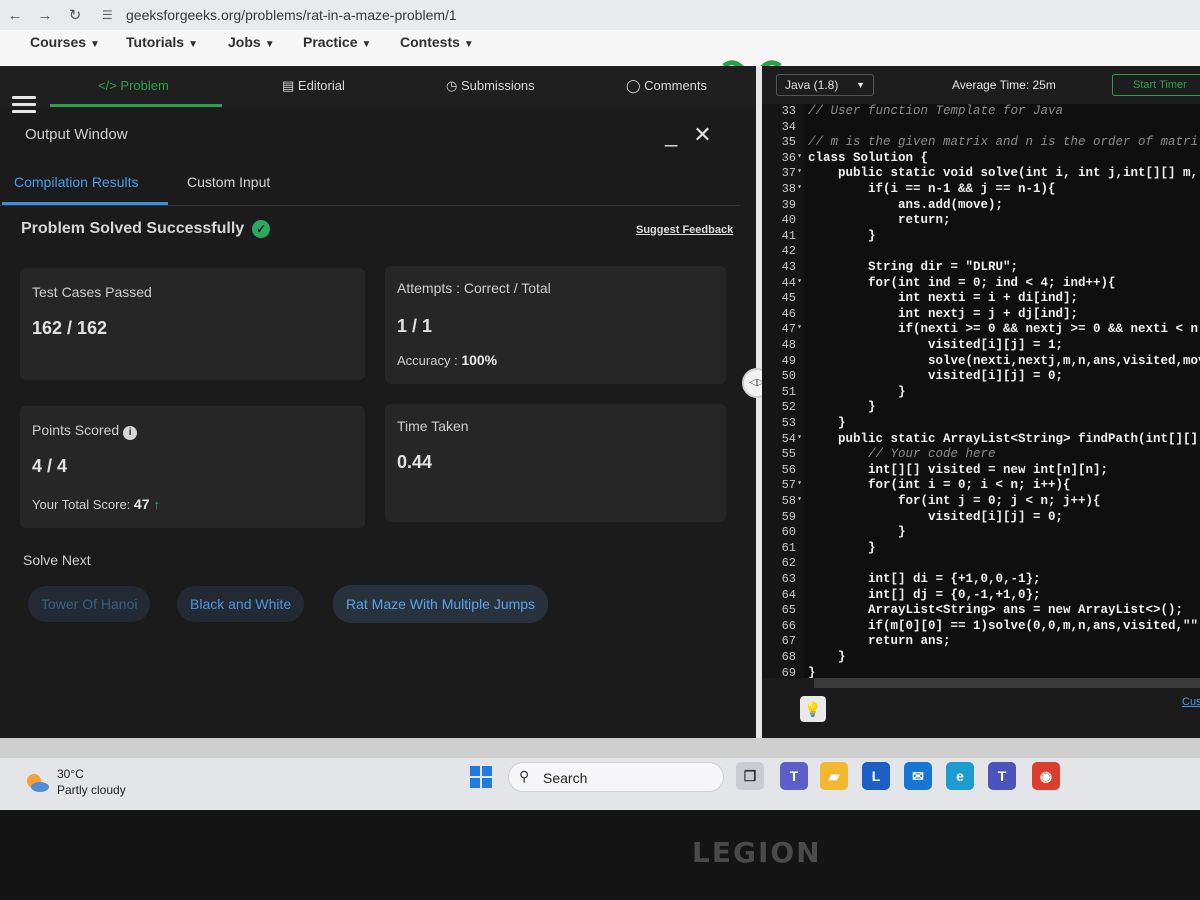 Image resolution: width=1200 pixels, height=900 pixels. I want to click on line-number: 47, so click(788, 329).